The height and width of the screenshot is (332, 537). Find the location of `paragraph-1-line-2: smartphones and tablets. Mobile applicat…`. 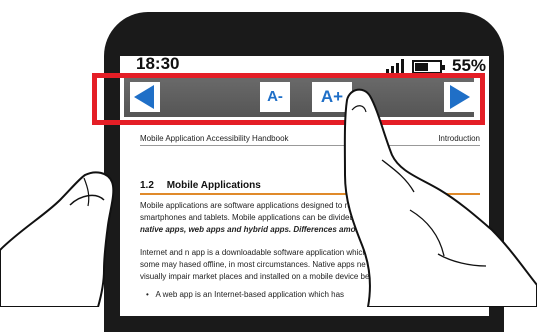

paragraph-1-line-2: smartphones and tablets. Mobile applicat… is located at coordinates (283, 217).